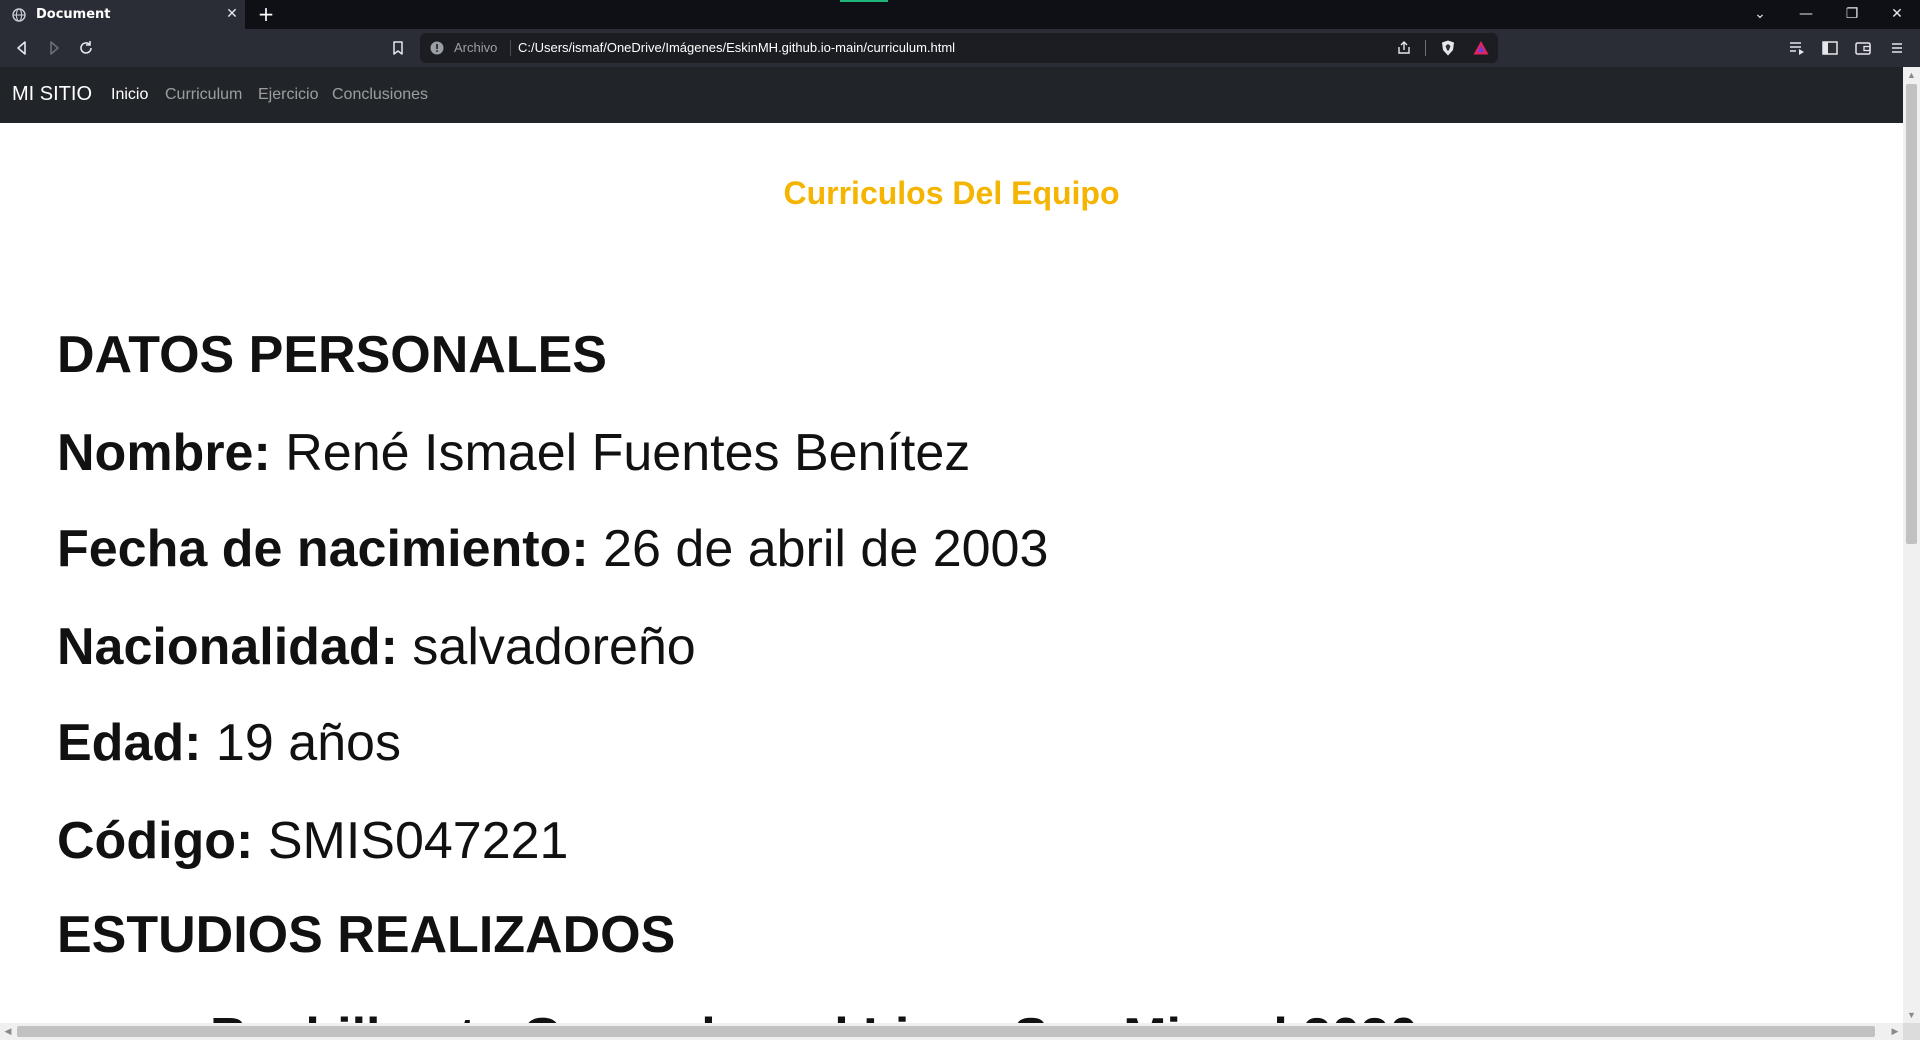 This screenshot has height=1040, width=1920. Describe the element at coordinates (164, 453) in the screenshot. I see `field-label: Nombre:` at that location.